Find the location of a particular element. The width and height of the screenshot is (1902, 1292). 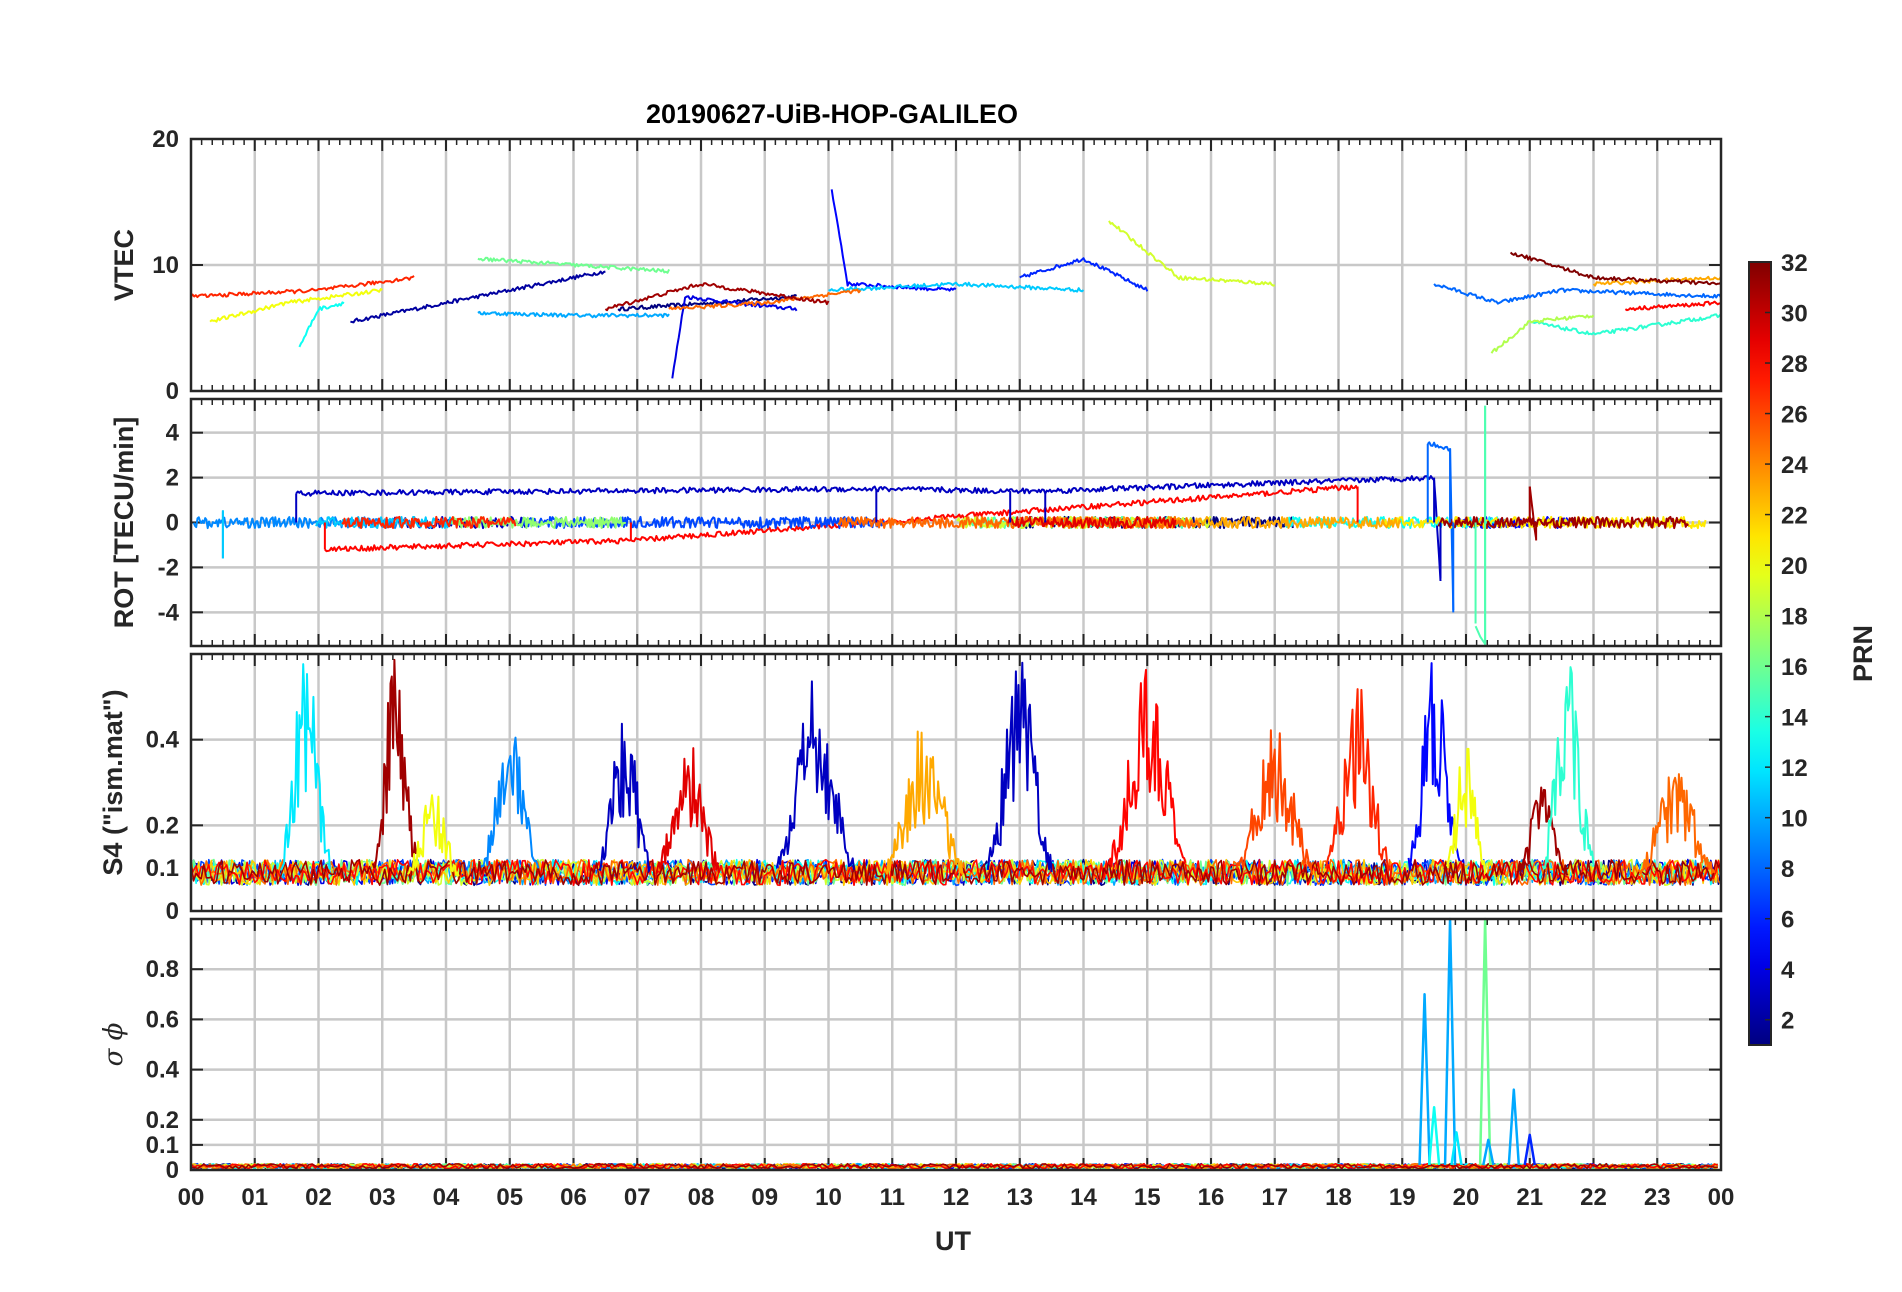

x-tick-label: 11 is located at coordinates (892, 1197).